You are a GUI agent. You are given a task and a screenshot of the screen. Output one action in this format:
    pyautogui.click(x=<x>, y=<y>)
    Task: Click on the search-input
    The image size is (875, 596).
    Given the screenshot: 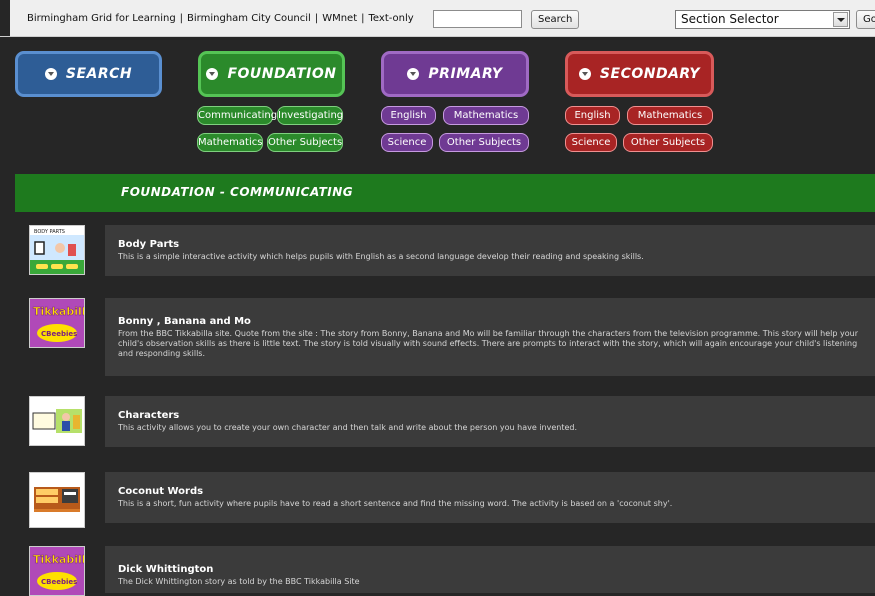 What is the action you would take?
    pyautogui.click(x=477, y=19)
    